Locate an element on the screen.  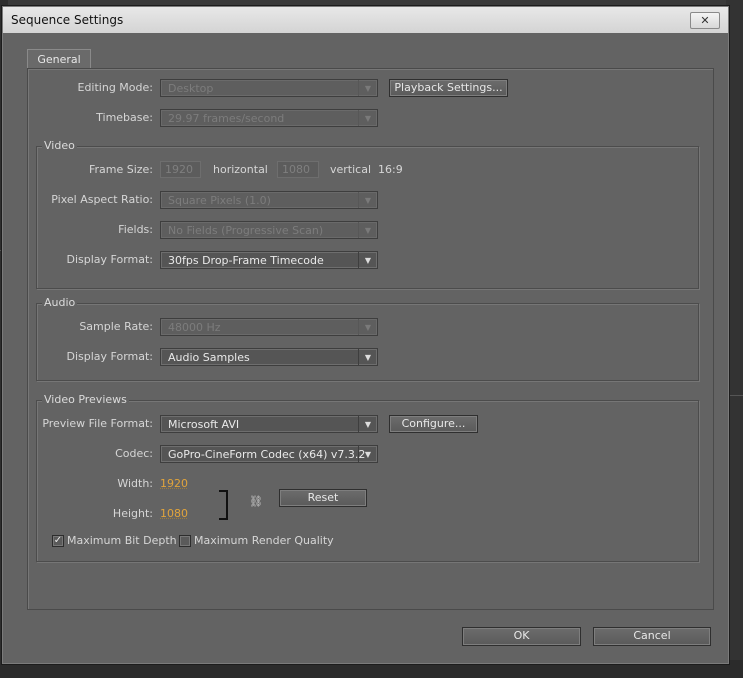
audio-display-format-value: Audio Samples is located at coordinates (209, 357).